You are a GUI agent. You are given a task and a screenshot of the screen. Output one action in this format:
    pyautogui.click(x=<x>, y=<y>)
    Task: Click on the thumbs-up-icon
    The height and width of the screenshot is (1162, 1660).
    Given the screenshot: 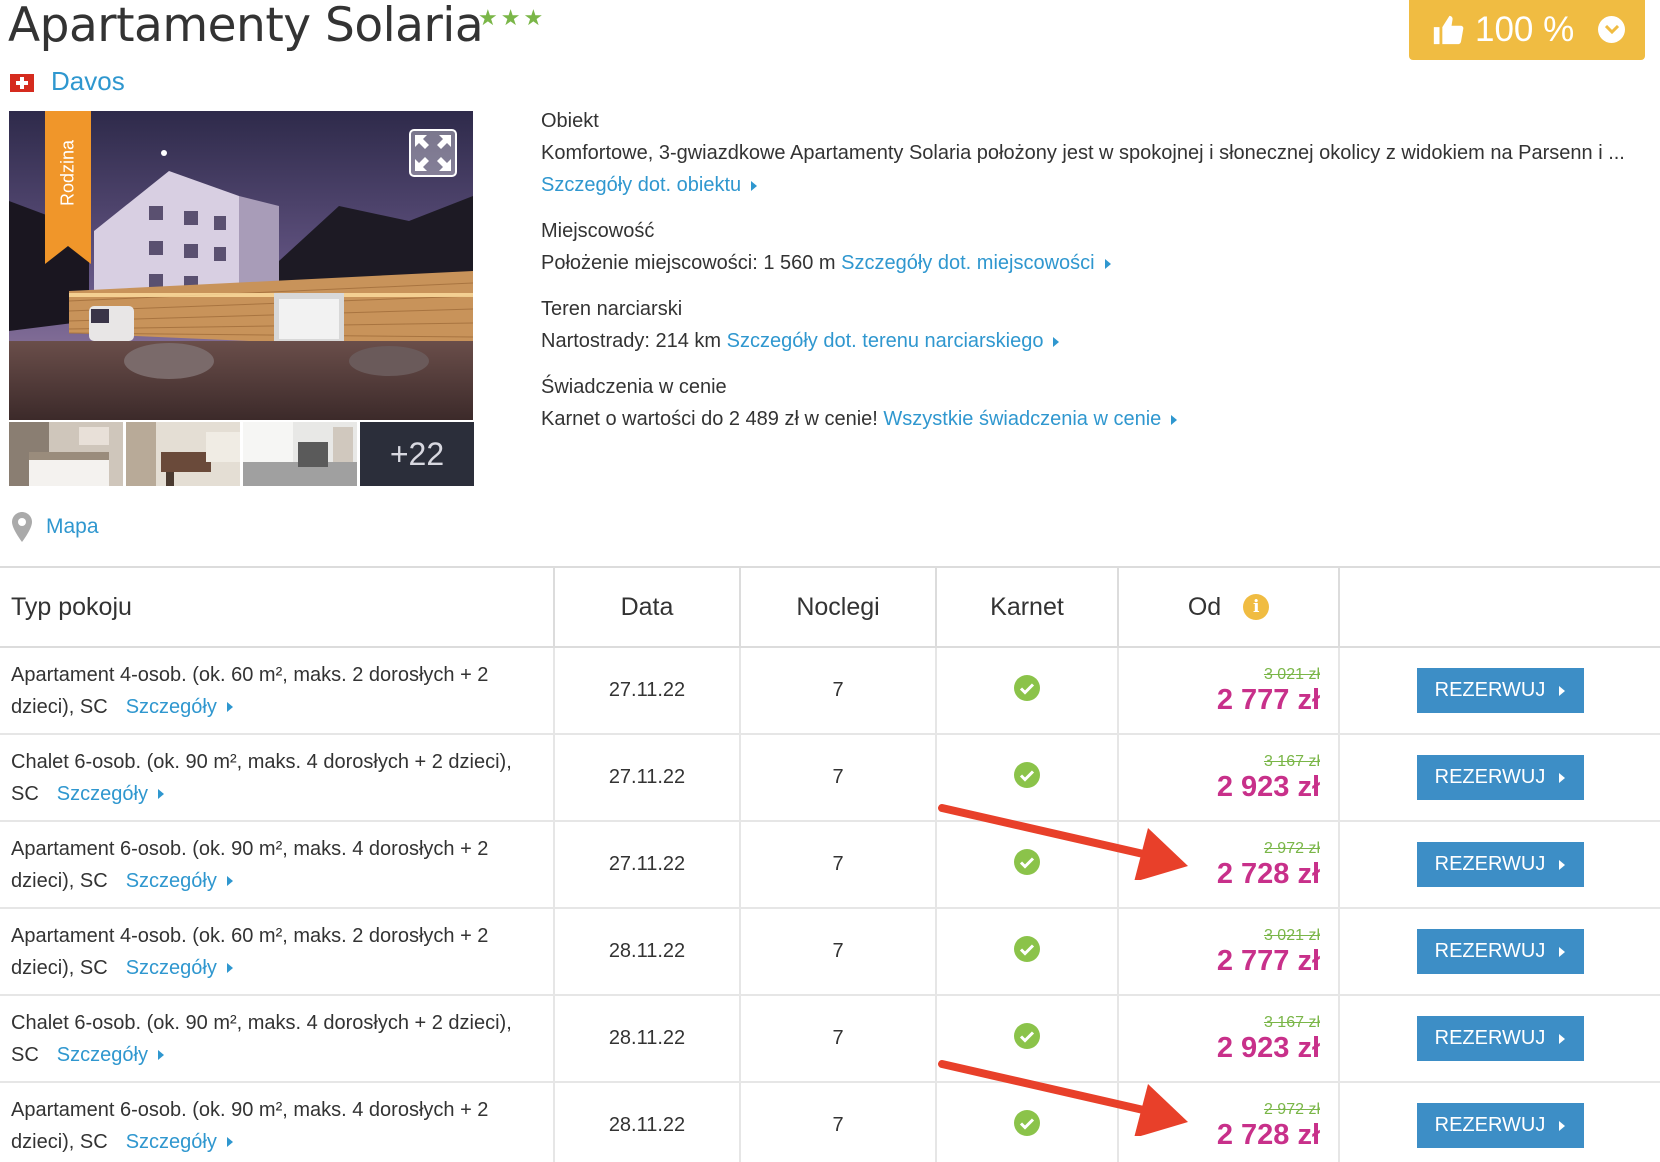 What is the action you would take?
    pyautogui.click(x=1448, y=30)
    